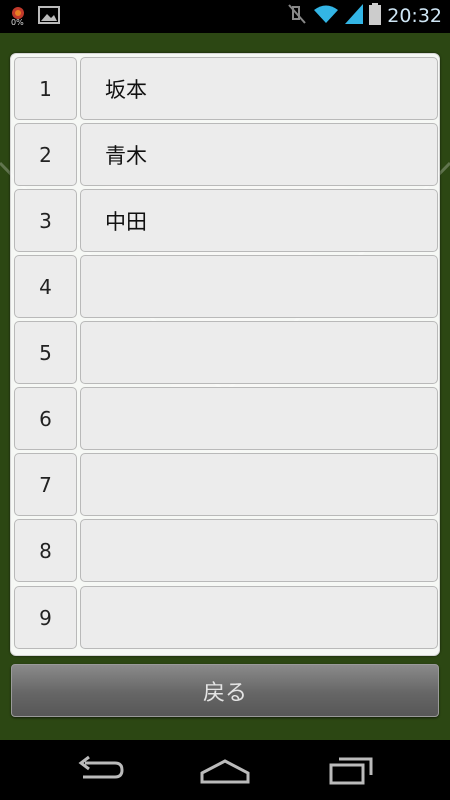  Describe the element at coordinates (49, 17) in the screenshot. I see `image-icon` at that location.